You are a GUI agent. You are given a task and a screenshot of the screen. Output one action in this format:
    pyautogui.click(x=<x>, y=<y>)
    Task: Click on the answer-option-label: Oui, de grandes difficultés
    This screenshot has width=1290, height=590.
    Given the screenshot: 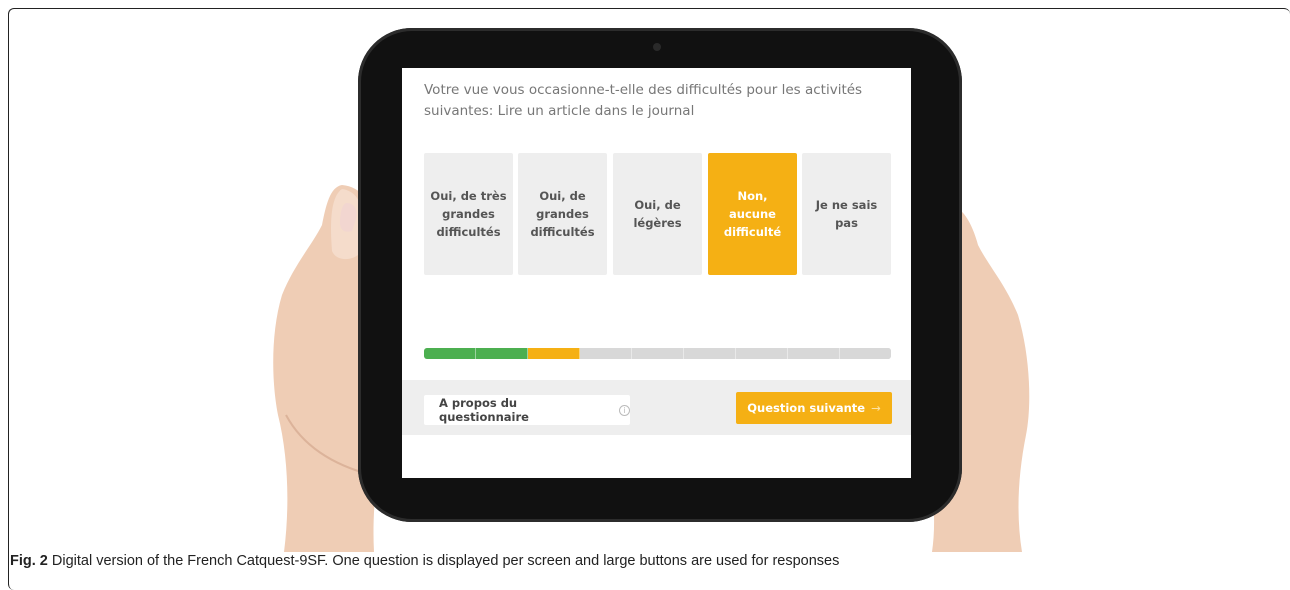 What is the action you would take?
    pyautogui.click(x=562, y=214)
    